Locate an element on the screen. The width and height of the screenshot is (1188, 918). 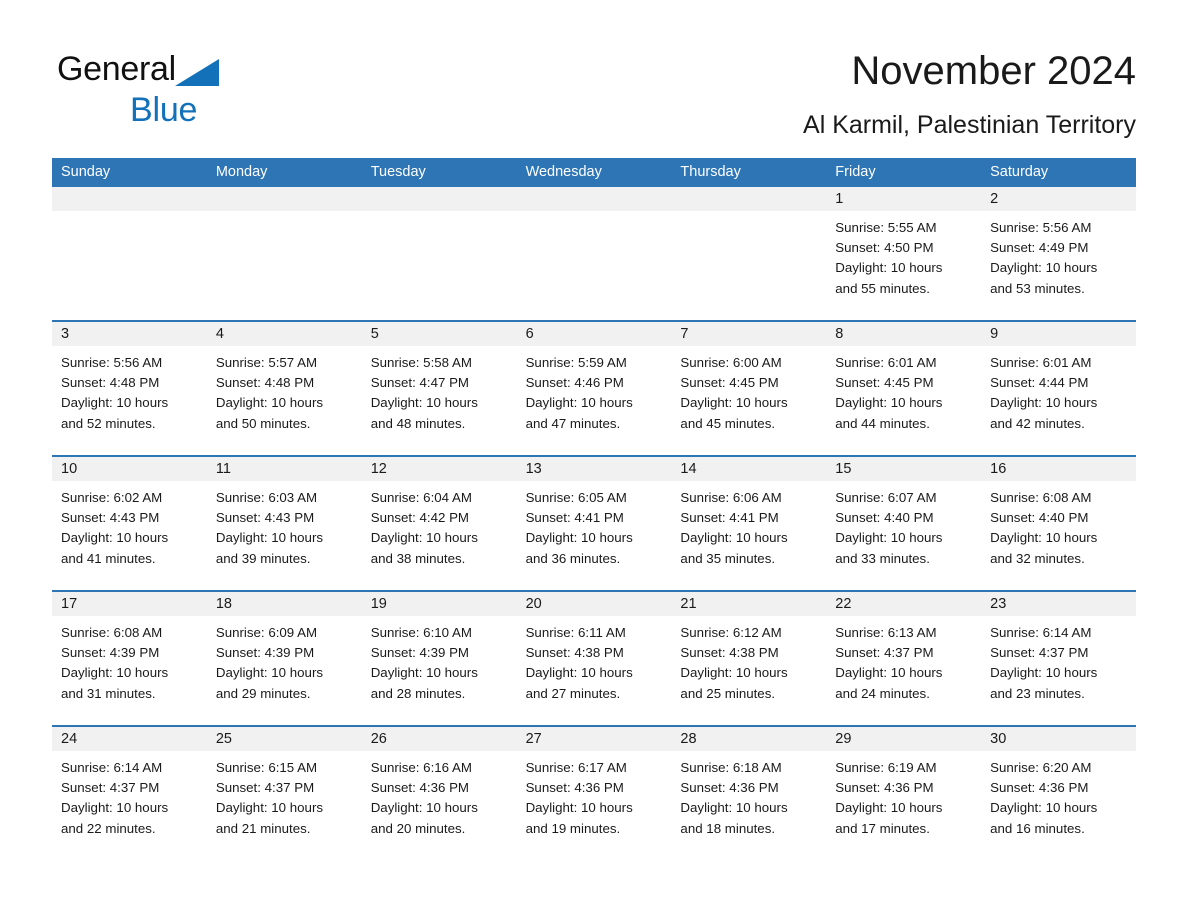
day-daylight2-text: and 23 minutes. is located at coordinates (1037, 693).